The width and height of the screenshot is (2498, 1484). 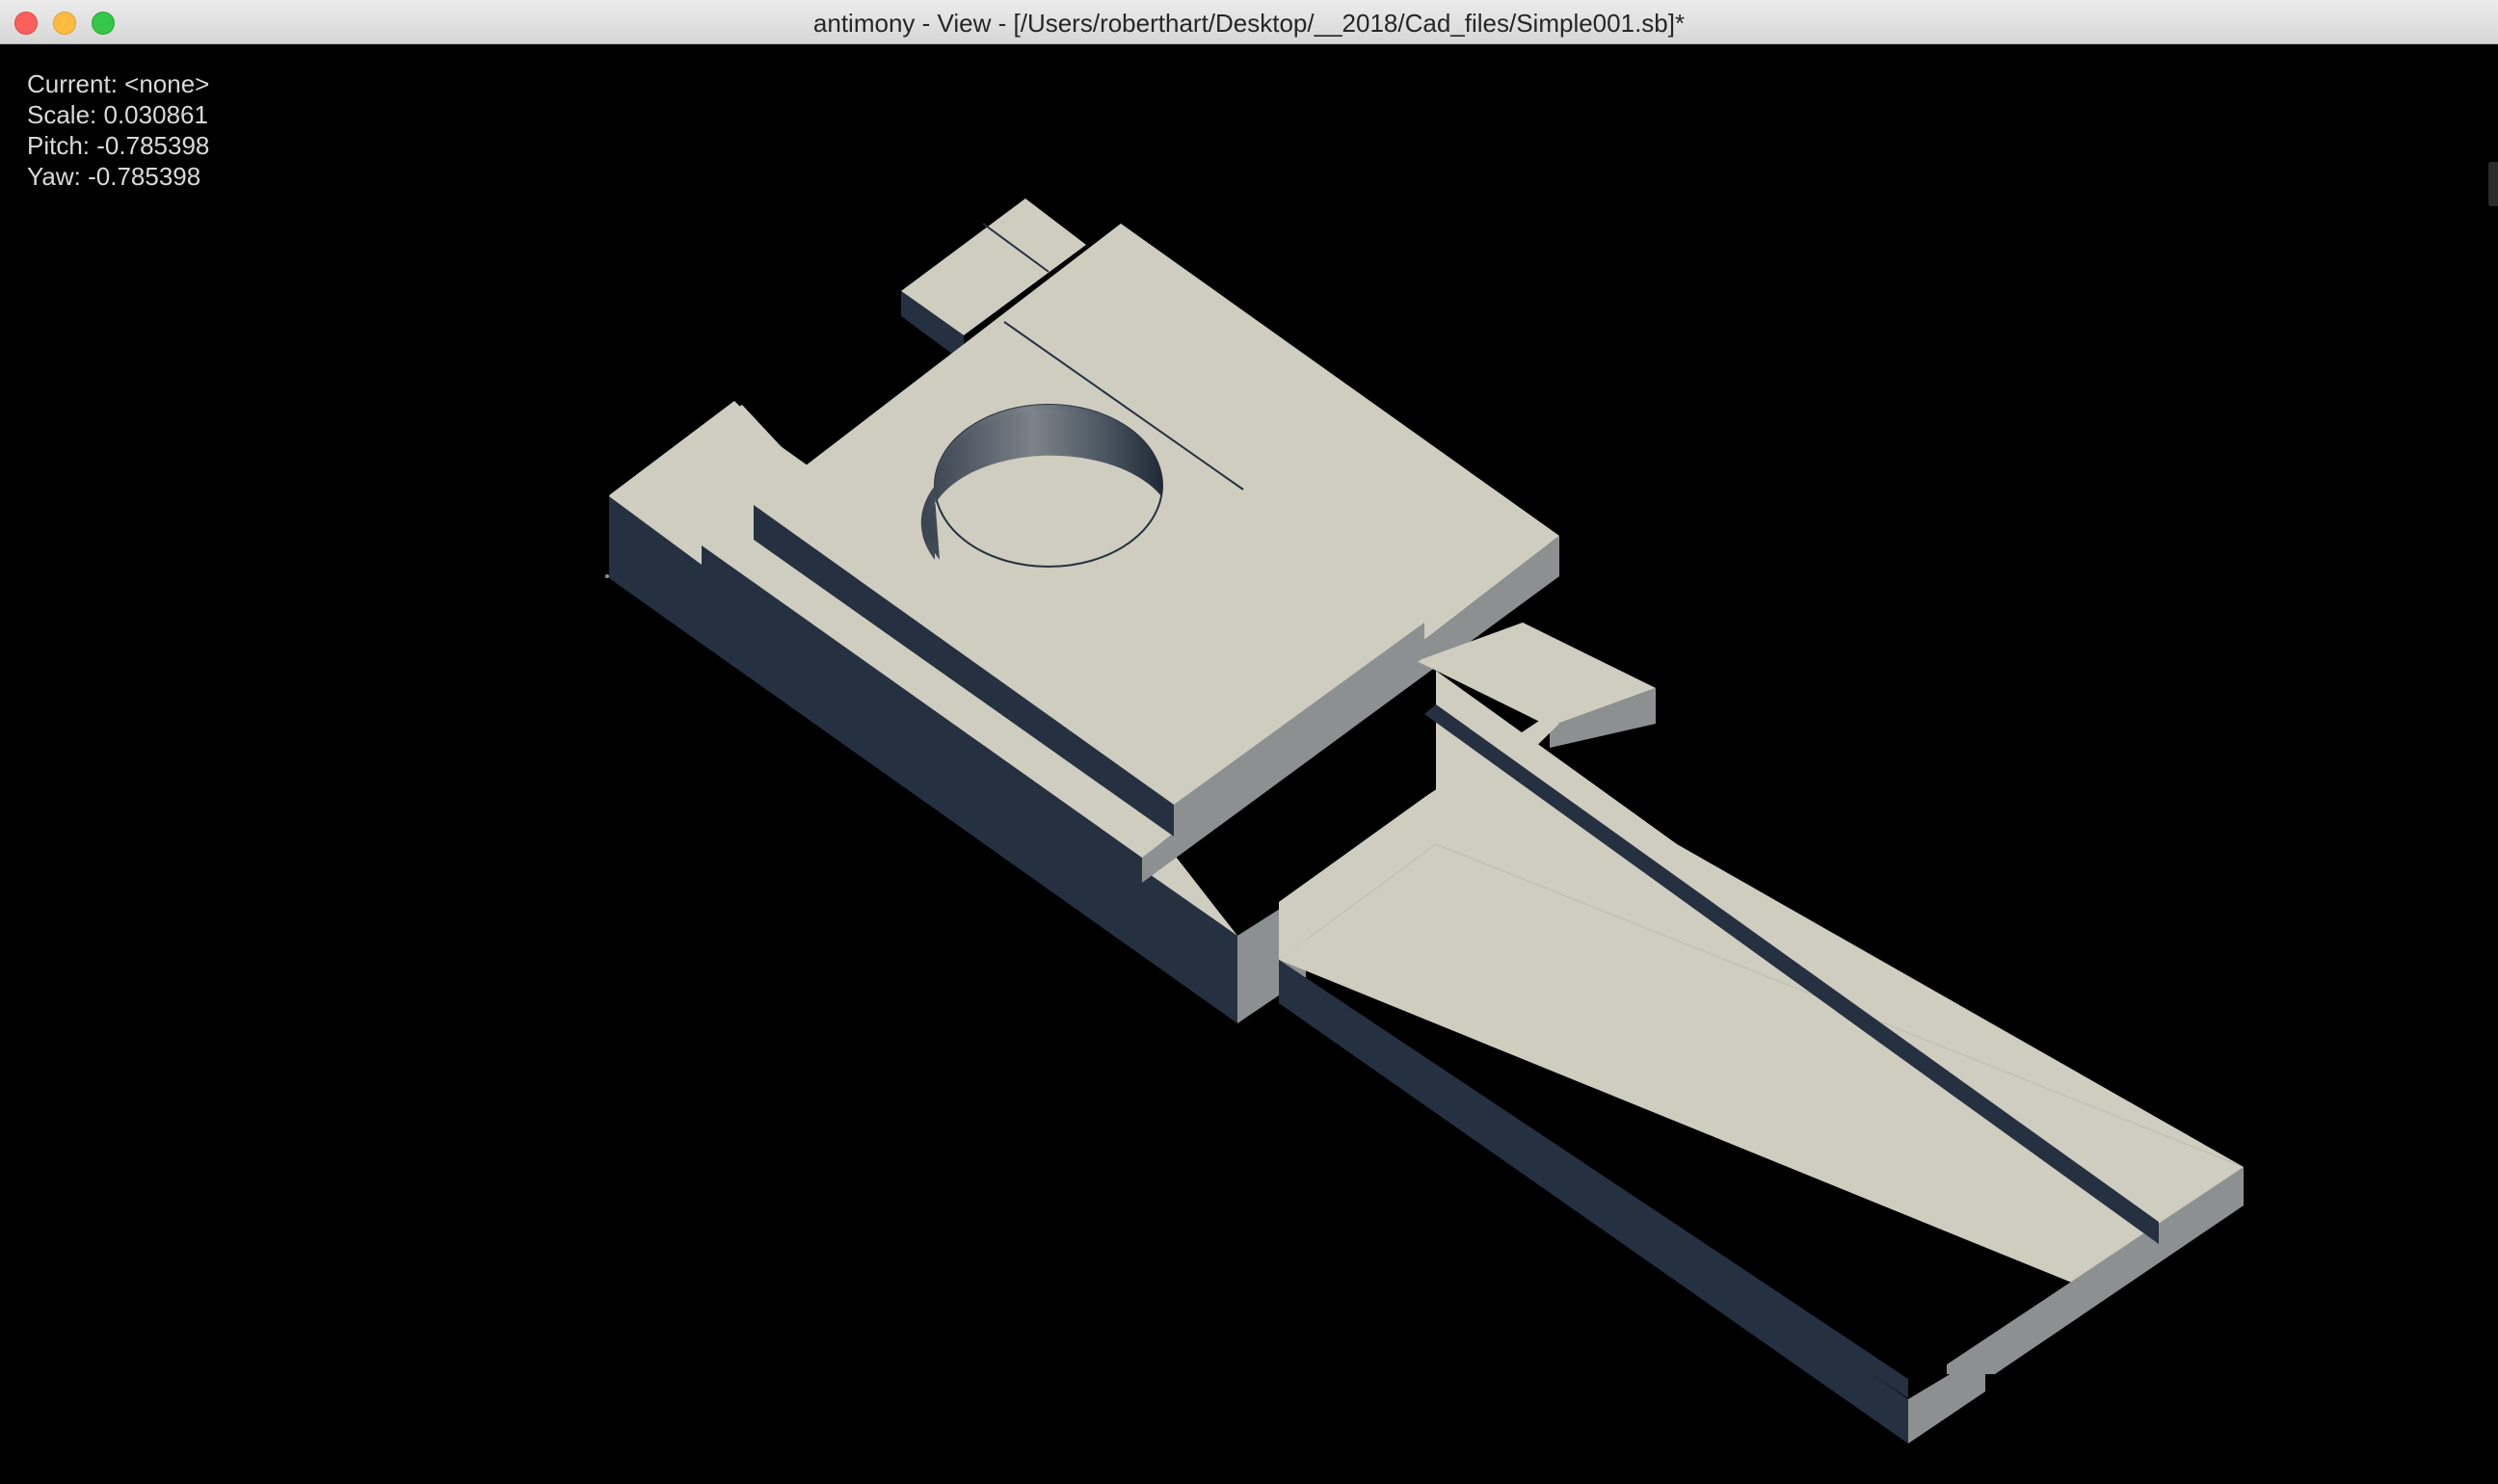 I want to click on pitch-label: Pitch:, so click(x=59, y=145).